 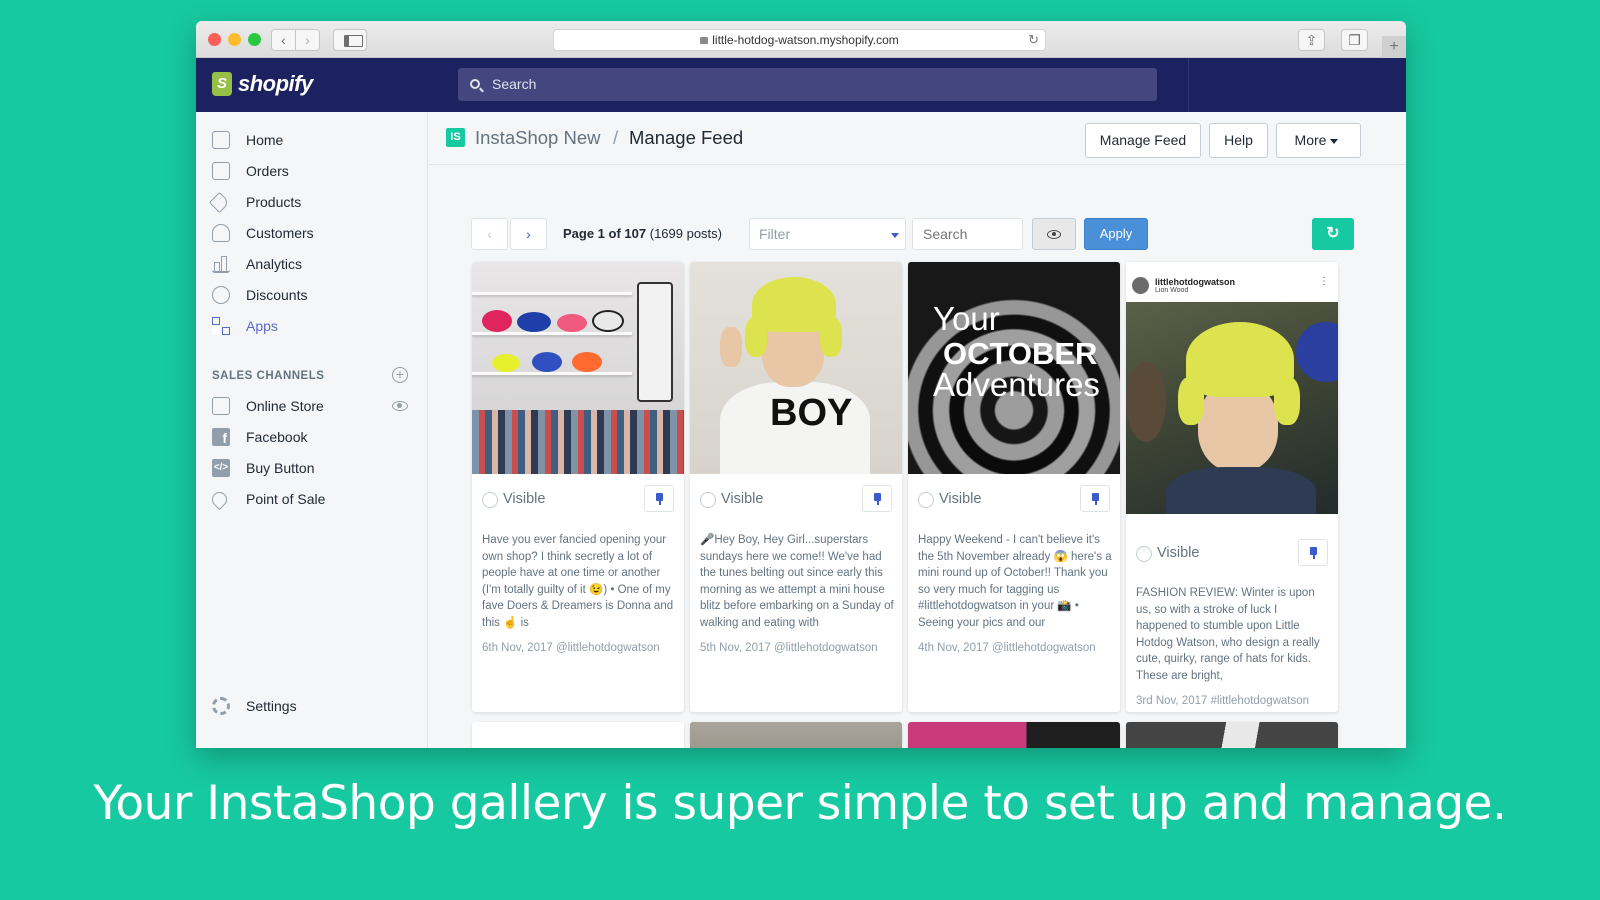 What do you see at coordinates (1324, 281) in the screenshot?
I see `more-icon: ⋮` at bounding box center [1324, 281].